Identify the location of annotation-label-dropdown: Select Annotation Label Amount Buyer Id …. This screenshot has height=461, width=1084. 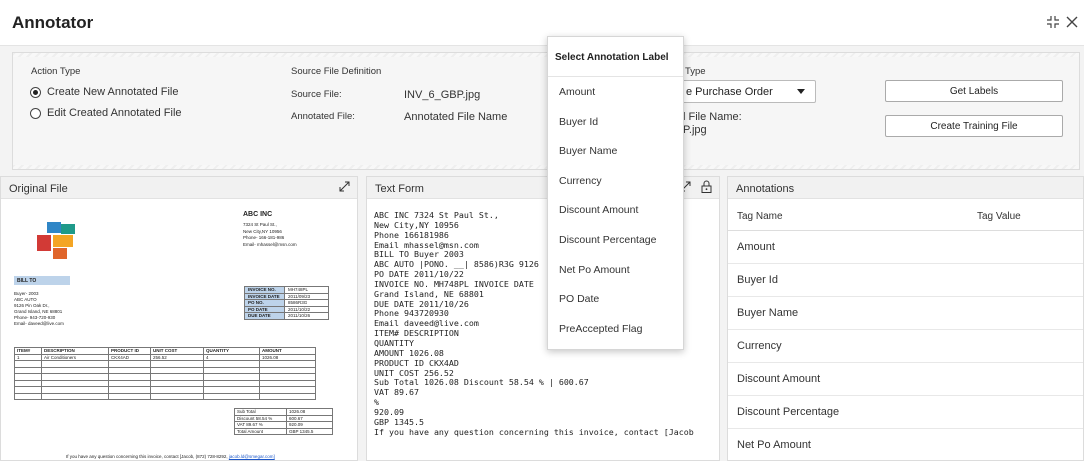
(615, 193).